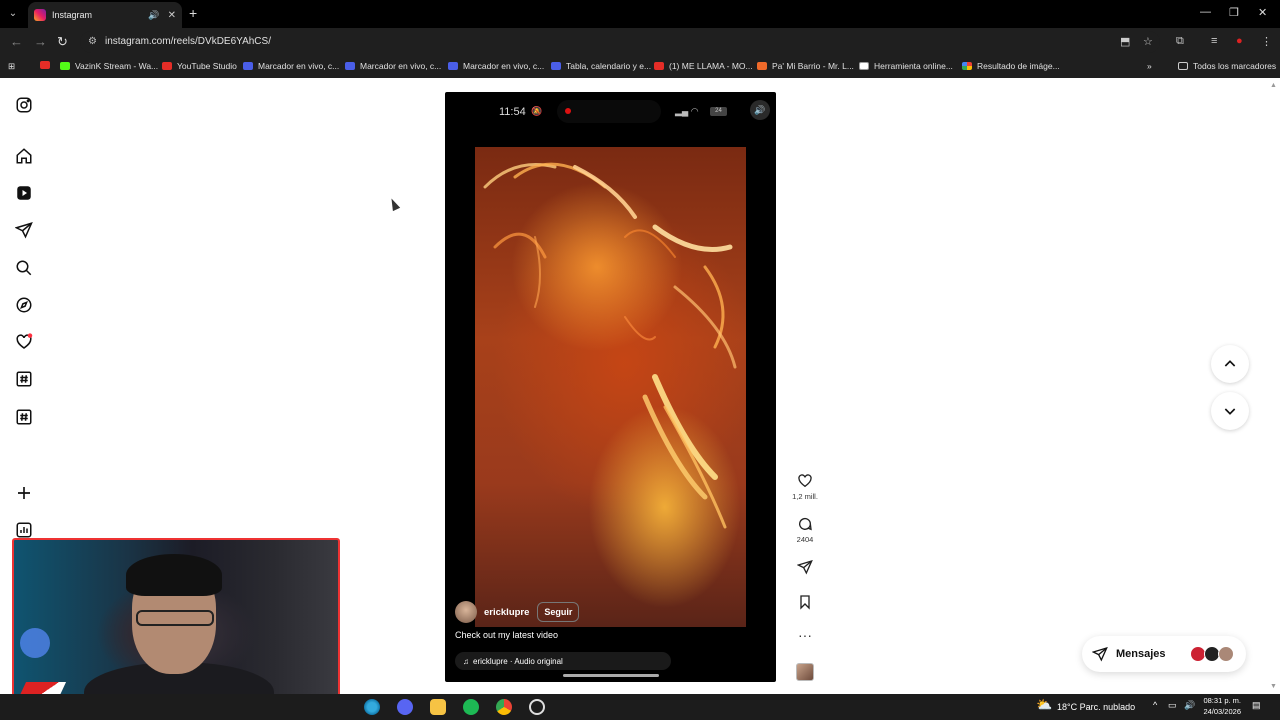 The width and height of the screenshot is (1280, 720). What do you see at coordinates (805, 539) in the screenshot?
I see `comment-count: 2404` at bounding box center [805, 539].